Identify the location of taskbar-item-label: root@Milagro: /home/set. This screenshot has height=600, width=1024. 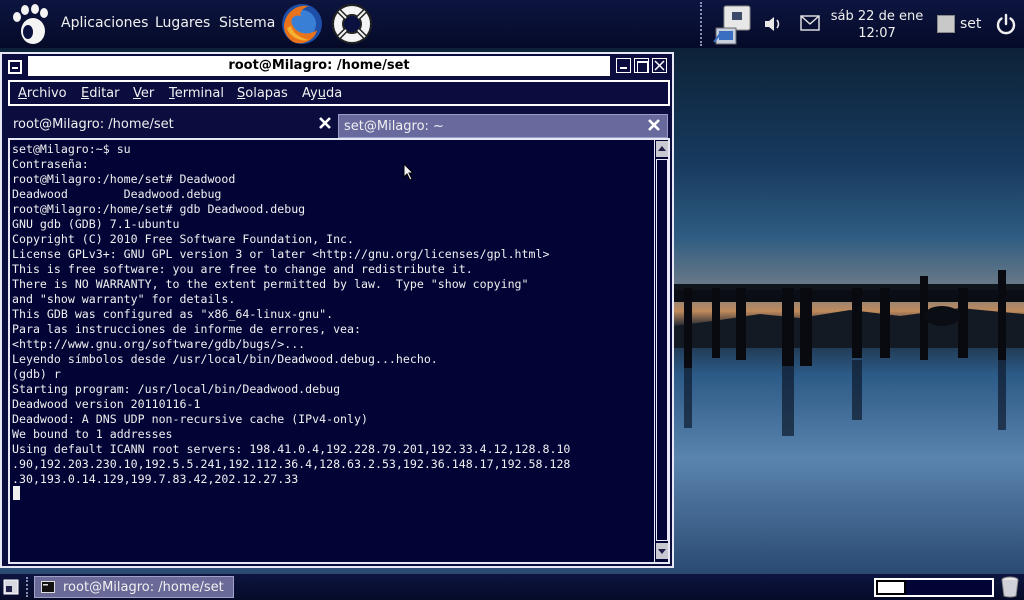
(143, 587).